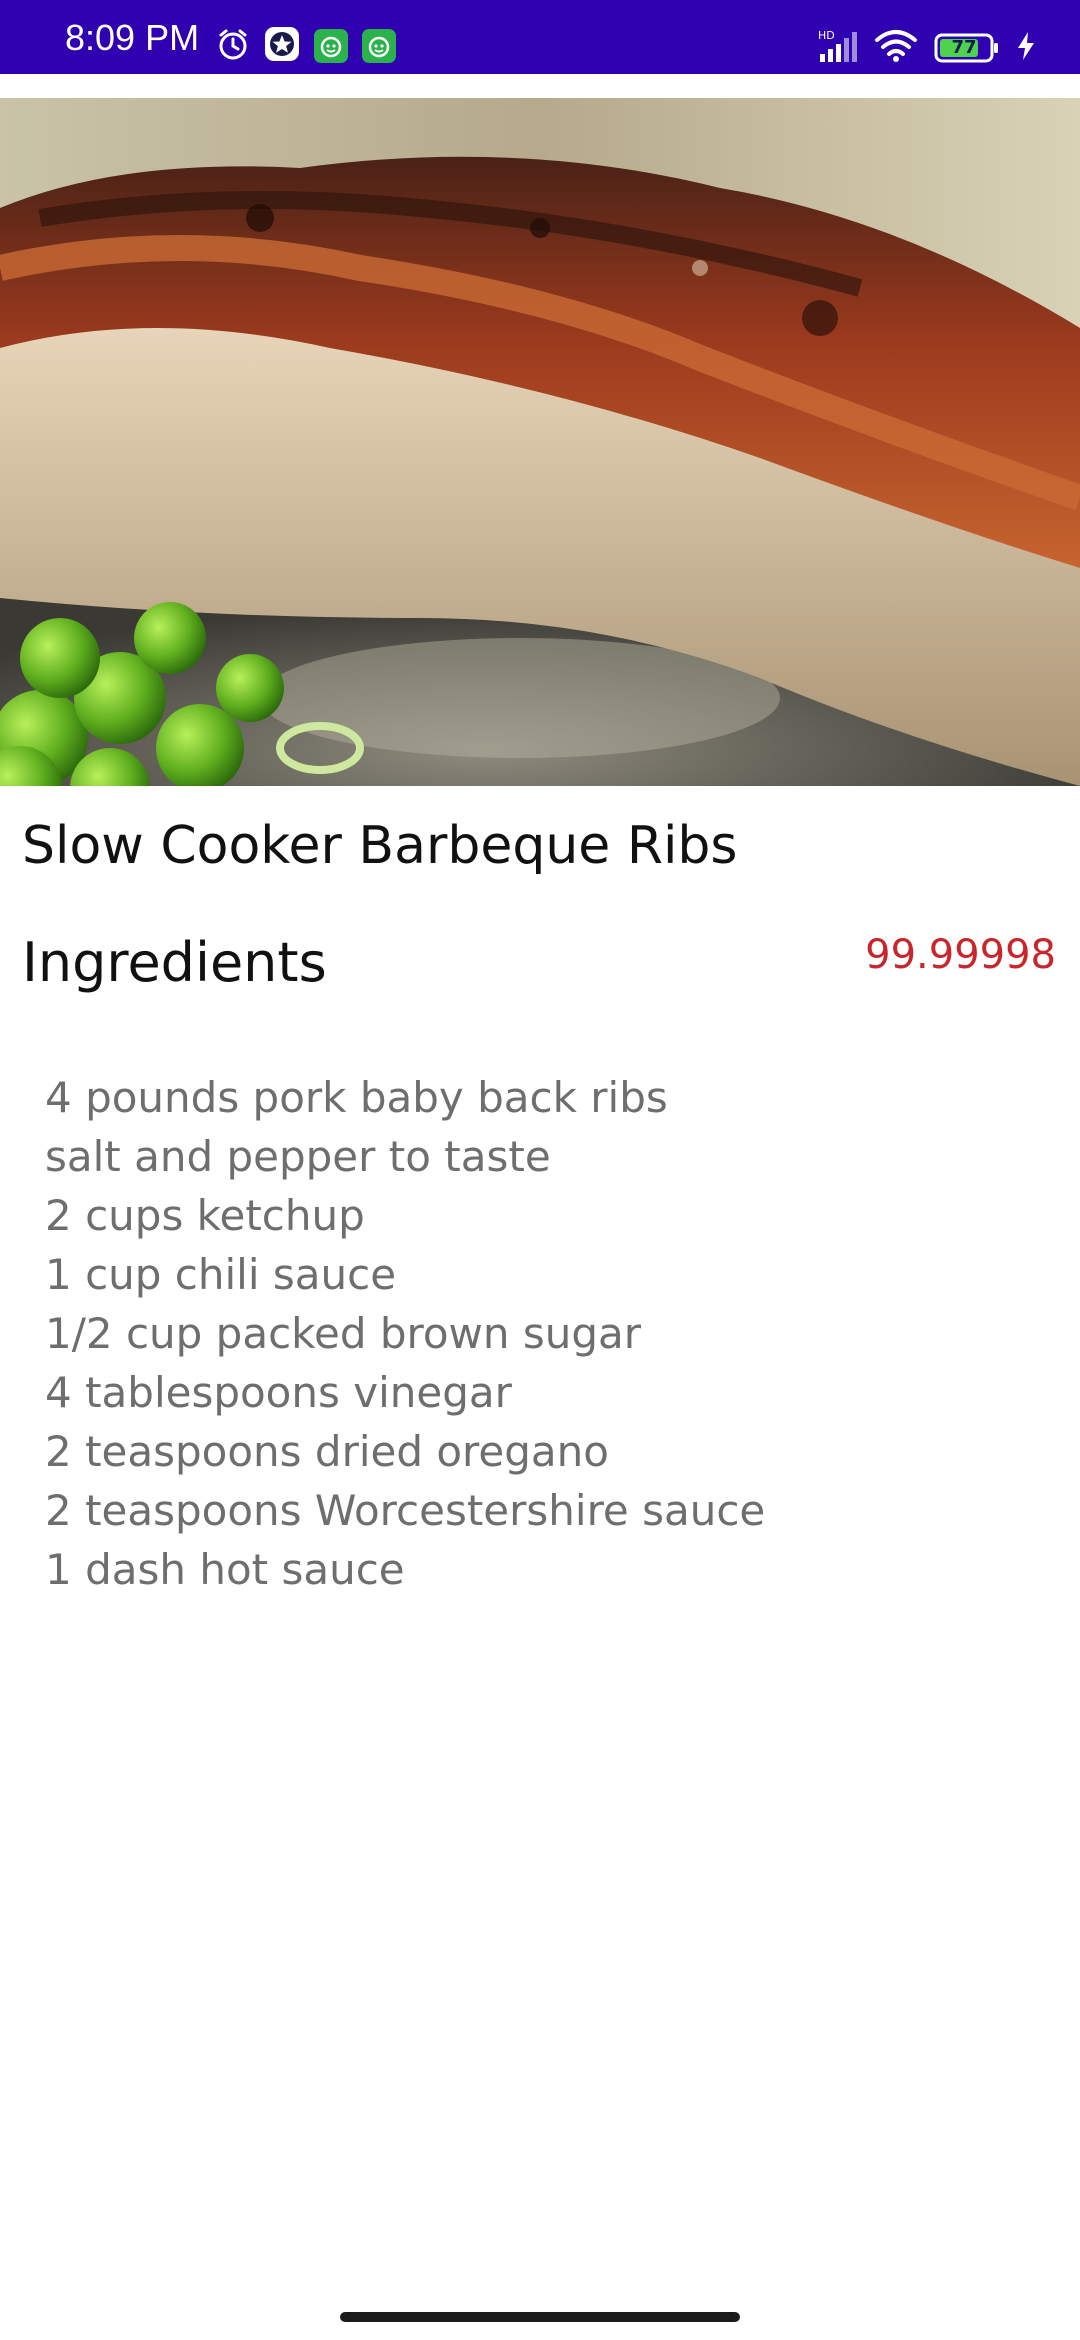 Image resolution: width=1080 pixels, height=2340 pixels. I want to click on recipe-title: Slow Cooker Barbeque Ribs, so click(380, 846).